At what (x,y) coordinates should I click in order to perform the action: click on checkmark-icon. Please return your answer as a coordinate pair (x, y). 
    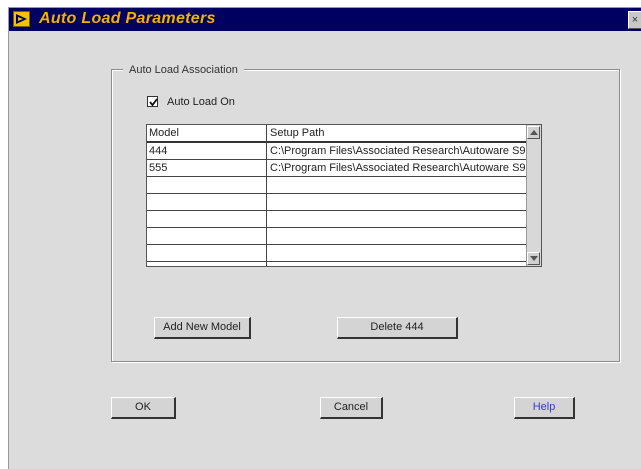
    Looking at the image, I should click on (153, 102).